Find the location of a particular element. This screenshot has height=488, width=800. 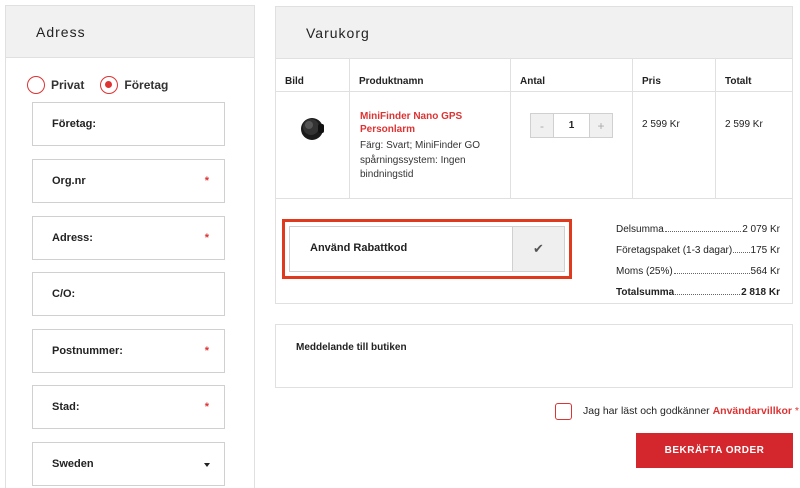

summary-total: Totalsumma 2 818 Kr is located at coordinates (698, 290).